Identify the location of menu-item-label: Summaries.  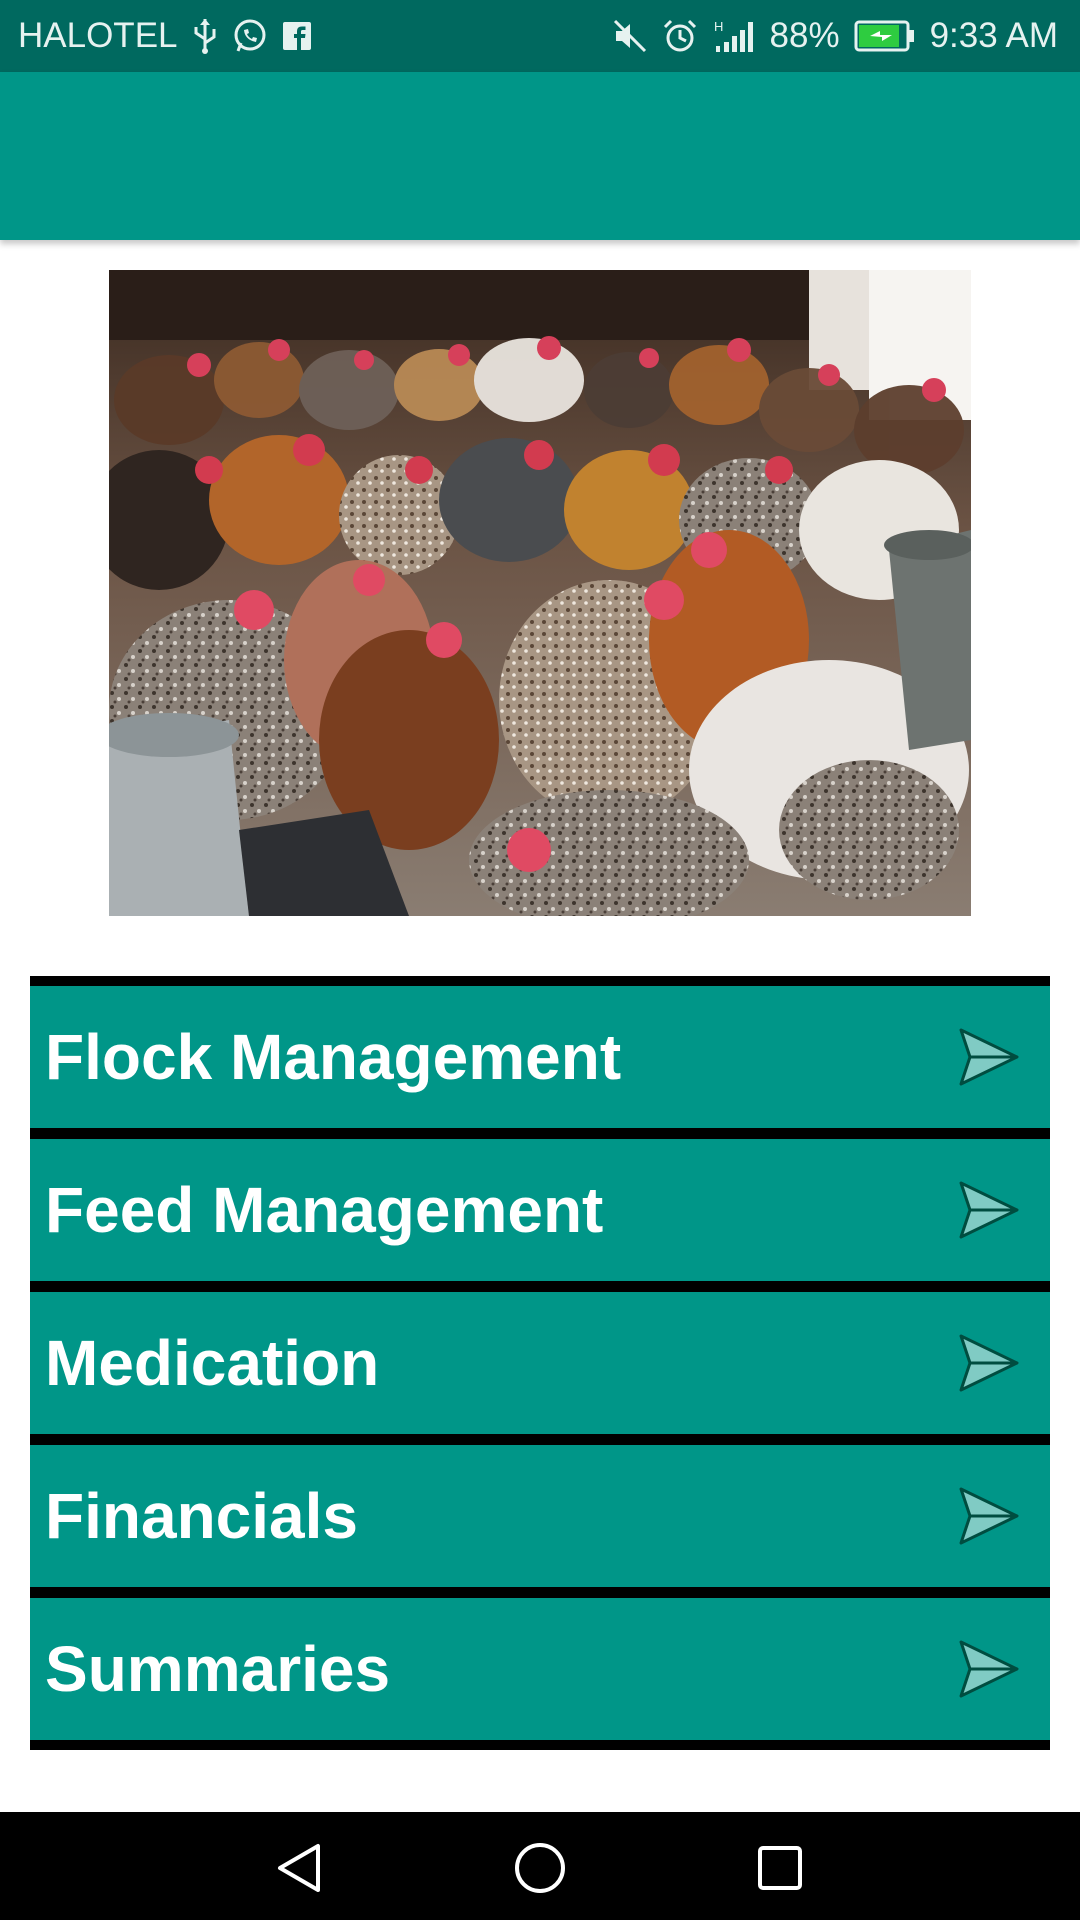
(218, 1669).